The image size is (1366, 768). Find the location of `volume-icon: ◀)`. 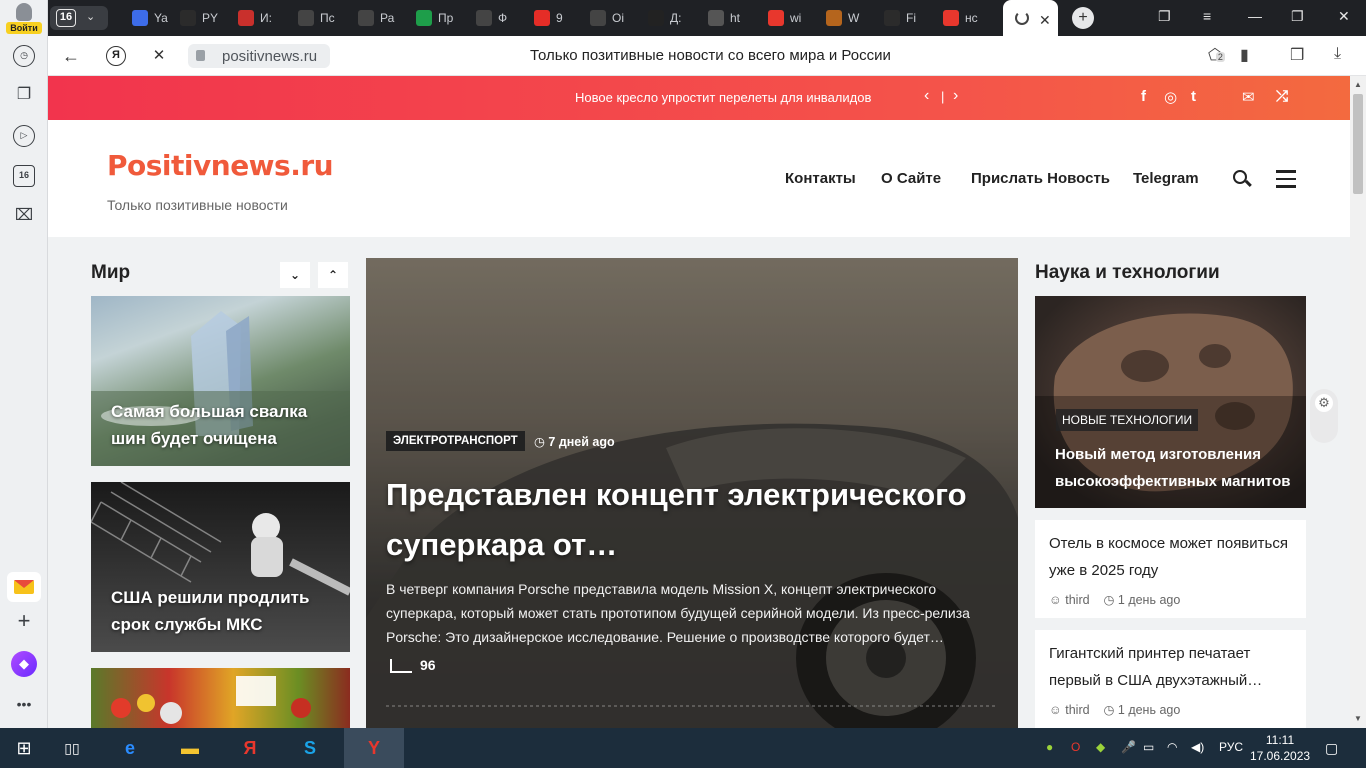

volume-icon: ◀) is located at coordinates (1197, 747).